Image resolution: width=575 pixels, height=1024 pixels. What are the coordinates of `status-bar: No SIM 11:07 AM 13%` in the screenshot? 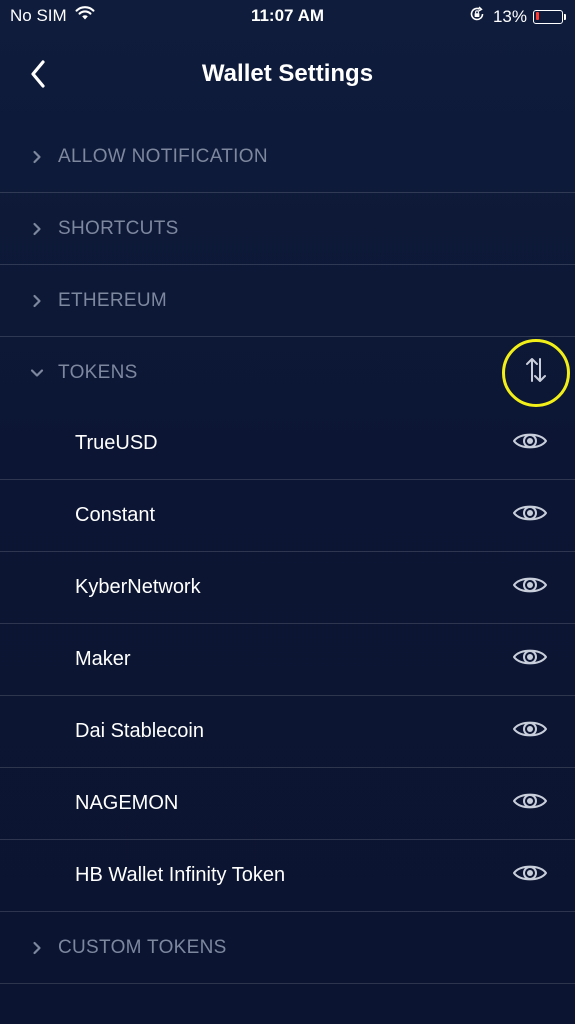 It's located at (287, 17).